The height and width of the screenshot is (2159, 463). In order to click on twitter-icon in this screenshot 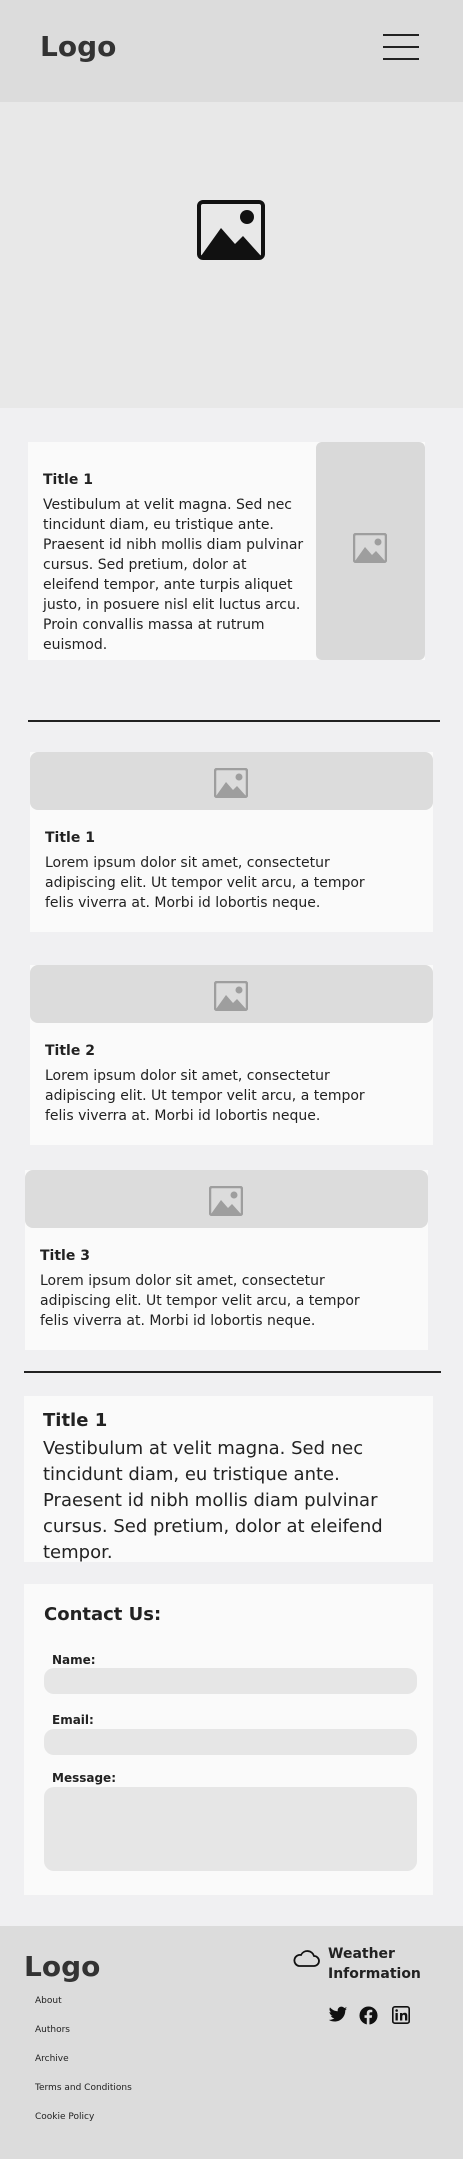, I will do `click(338, 2015)`.